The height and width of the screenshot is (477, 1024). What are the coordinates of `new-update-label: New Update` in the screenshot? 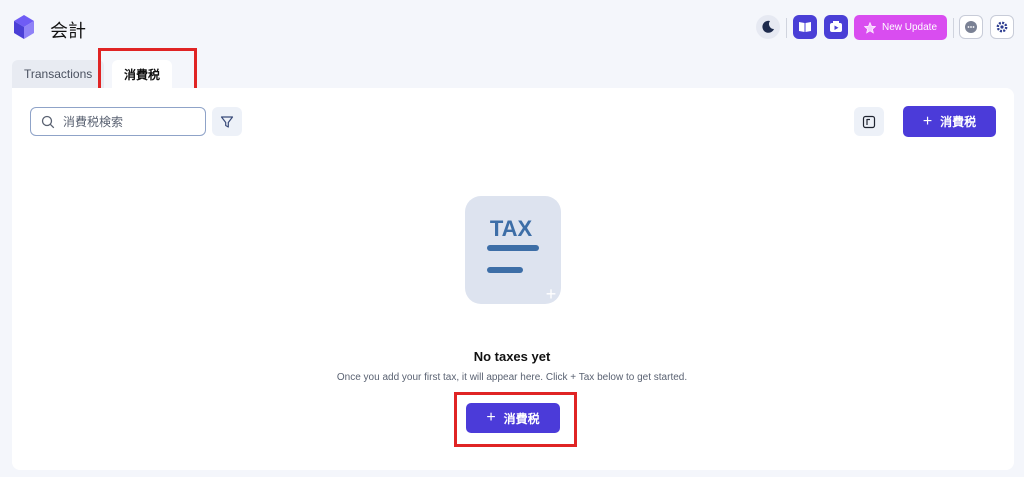 It's located at (909, 27).